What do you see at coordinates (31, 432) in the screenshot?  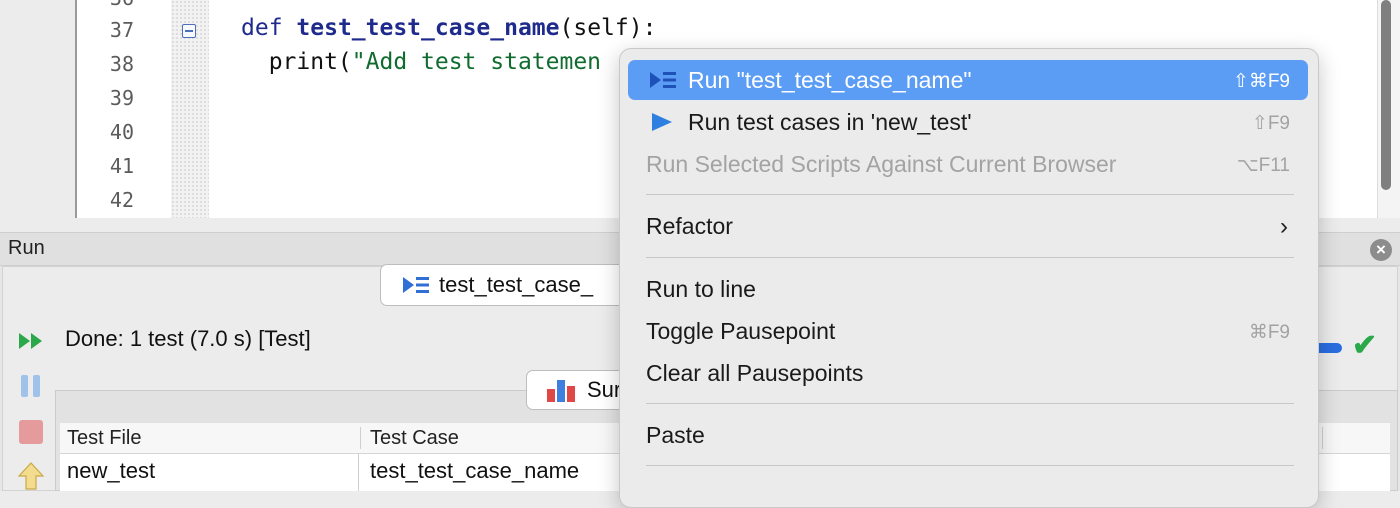 I see `stop-icon` at bounding box center [31, 432].